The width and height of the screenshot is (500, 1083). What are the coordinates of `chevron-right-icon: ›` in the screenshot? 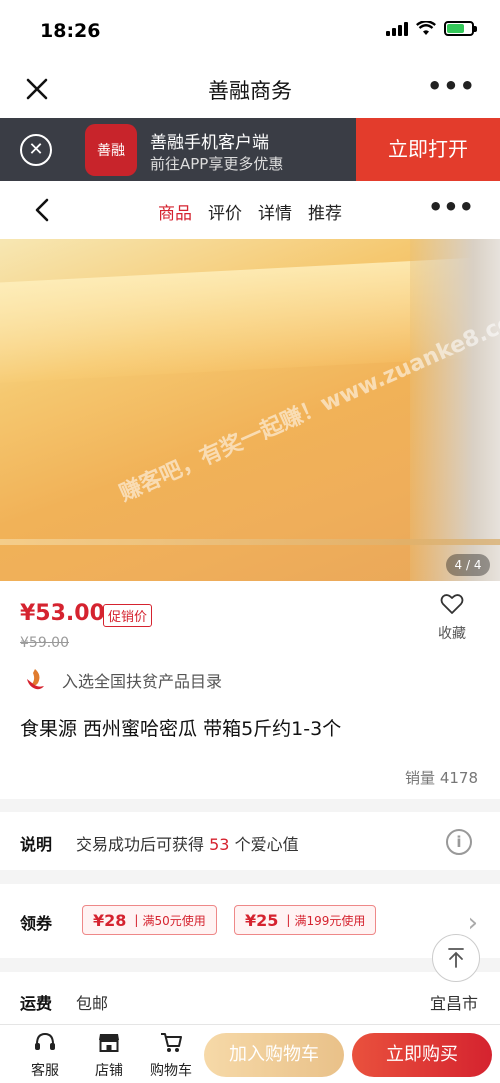 It's located at (472, 923).